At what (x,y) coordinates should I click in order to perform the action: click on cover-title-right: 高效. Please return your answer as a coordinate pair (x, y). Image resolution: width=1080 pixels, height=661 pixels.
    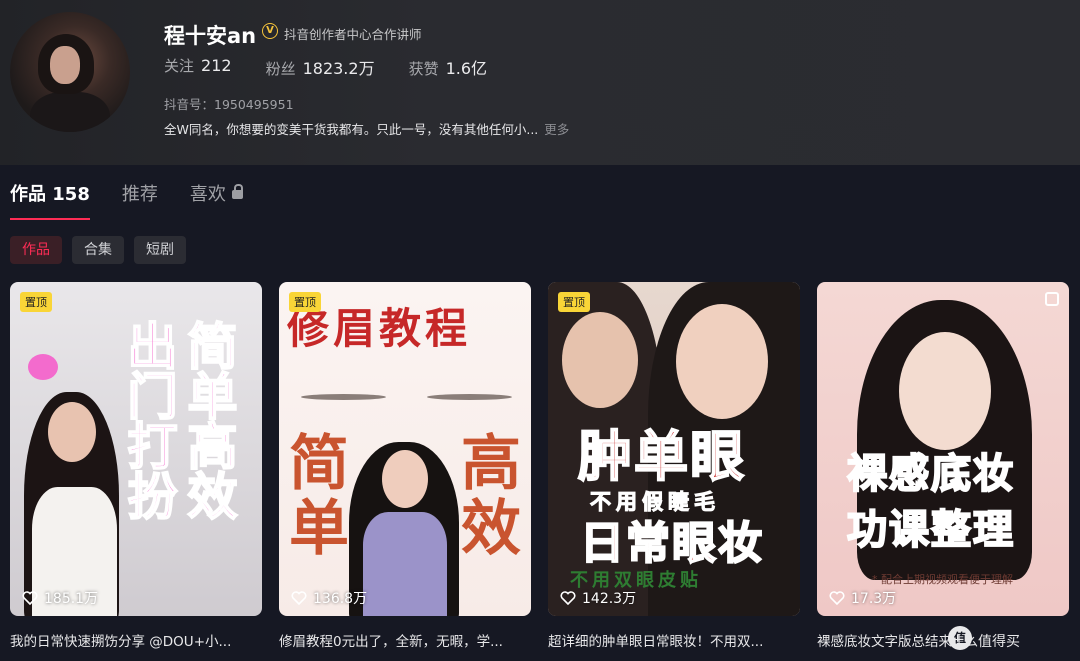
    Looking at the image, I should click on (491, 496).